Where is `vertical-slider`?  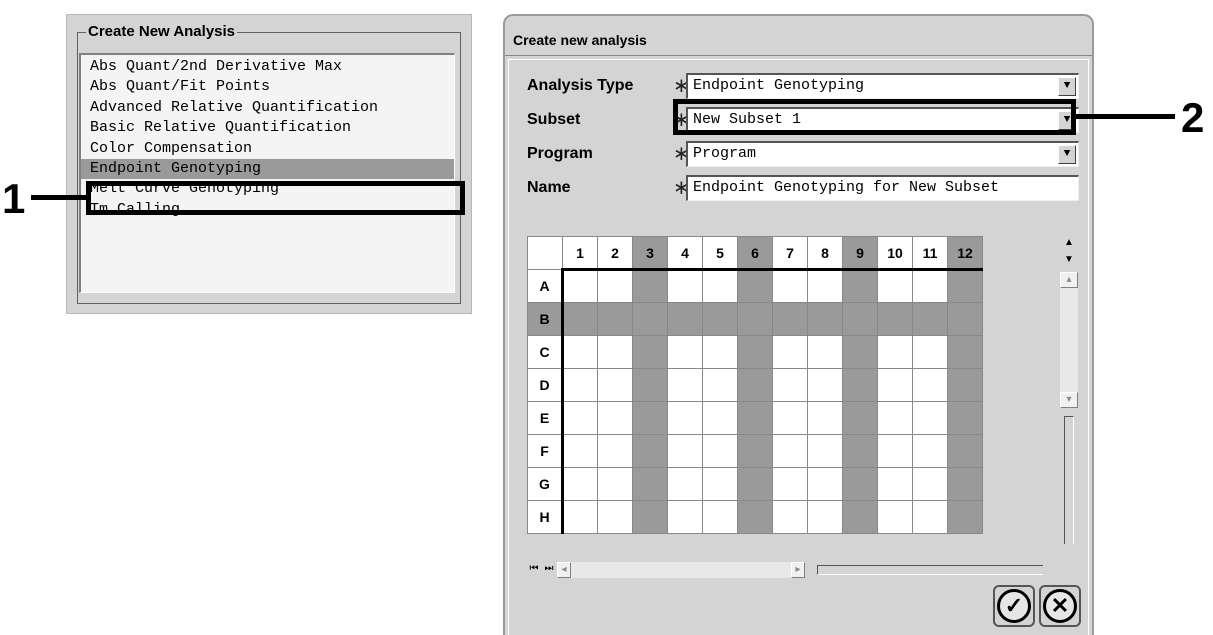
vertical-slider is located at coordinates (1069, 480).